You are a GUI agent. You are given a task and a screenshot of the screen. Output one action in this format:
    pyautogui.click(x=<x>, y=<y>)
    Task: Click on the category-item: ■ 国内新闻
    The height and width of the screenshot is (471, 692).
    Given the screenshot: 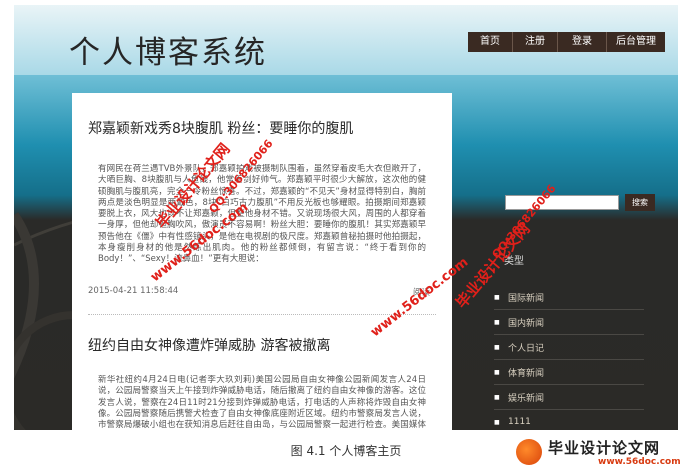 What is the action you would take?
    pyautogui.click(x=569, y=322)
    